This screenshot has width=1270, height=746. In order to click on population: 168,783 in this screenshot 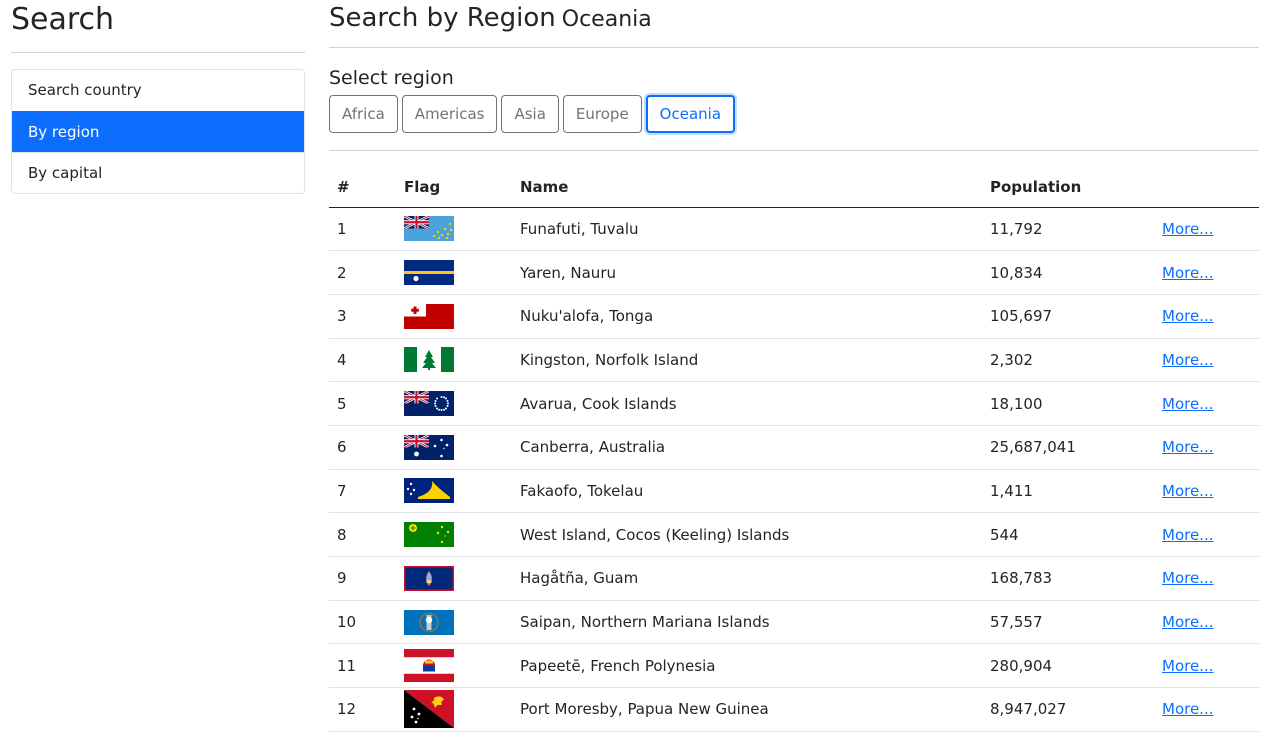, I will do `click(1068, 578)`.